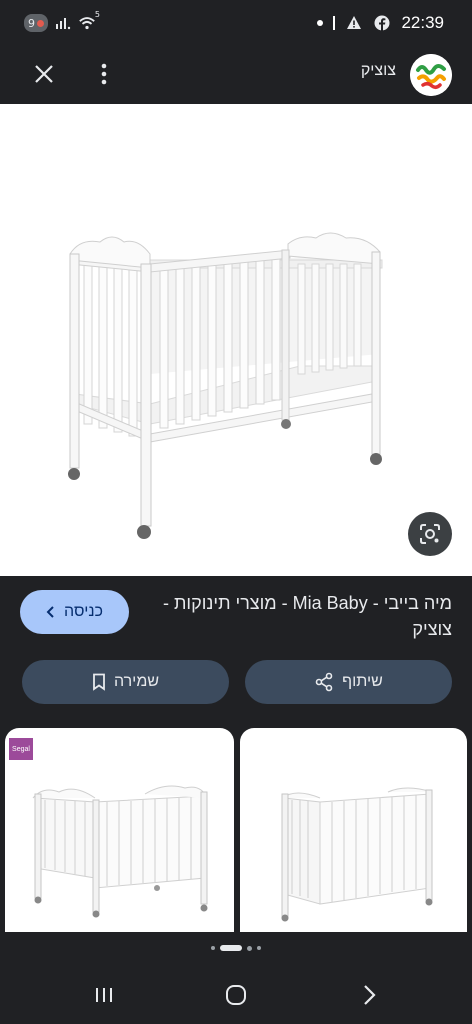 The height and width of the screenshot is (1024, 472). Describe the element at coordinates (99, 682) in the screenshot. I see `bookmark-icon` at that location.